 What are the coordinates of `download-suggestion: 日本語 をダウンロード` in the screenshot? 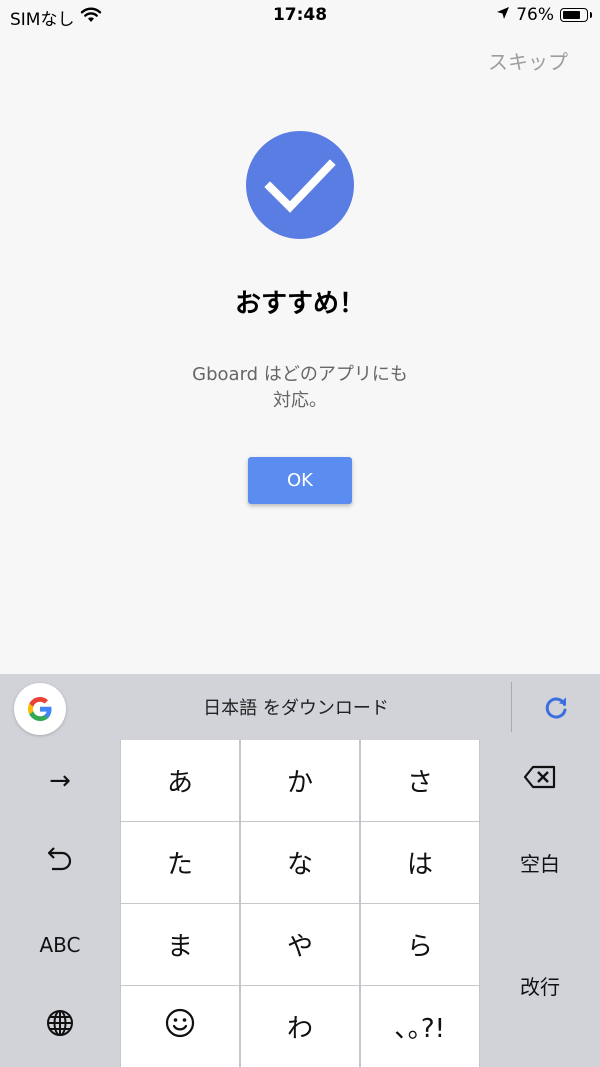 It's located at (296, 707).